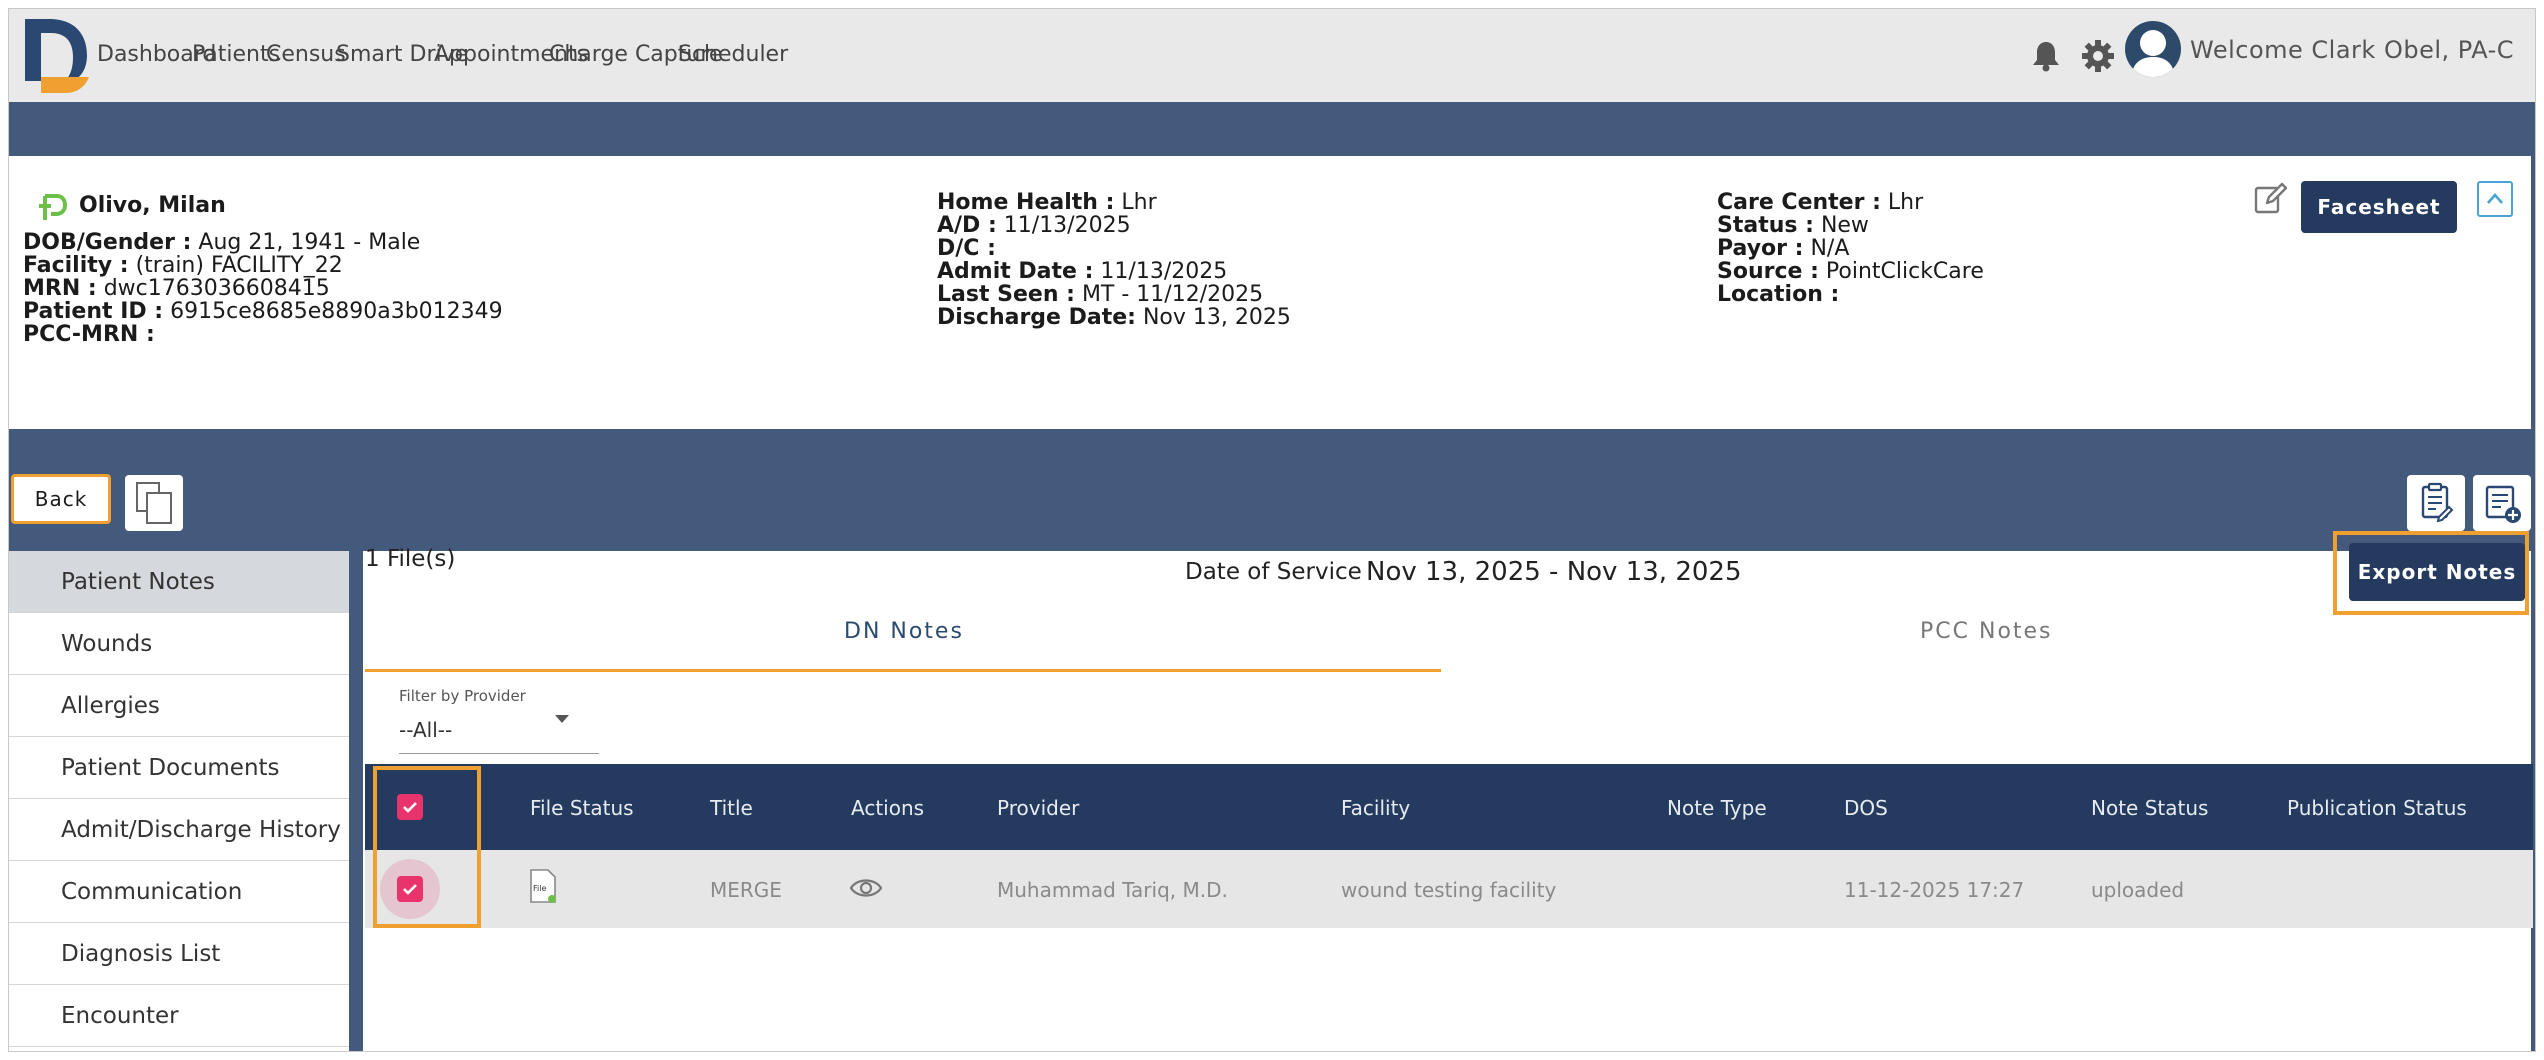 The width and height of the screenshot is (2544, 1060). I want to click on nav-census: Census, so click(306, 54).